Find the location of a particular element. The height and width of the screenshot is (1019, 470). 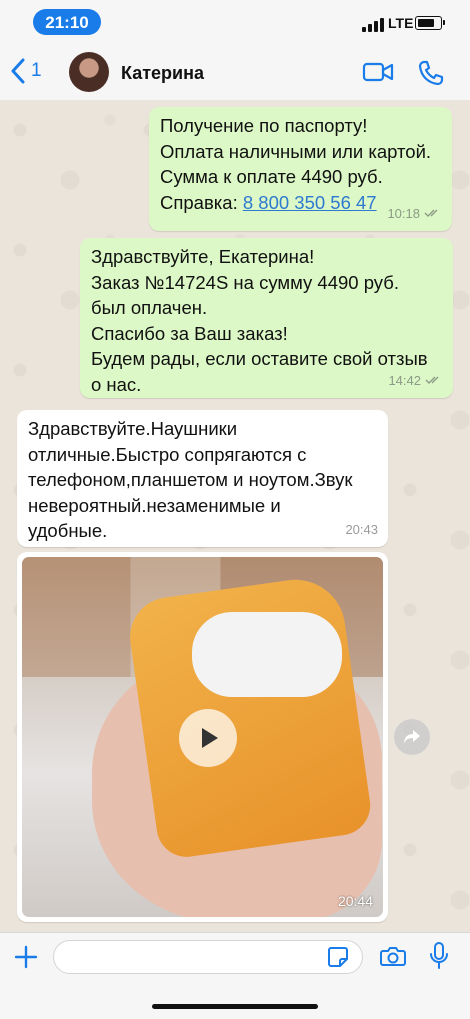

message-meta: 14:42 is located at coordinates (415, 381).